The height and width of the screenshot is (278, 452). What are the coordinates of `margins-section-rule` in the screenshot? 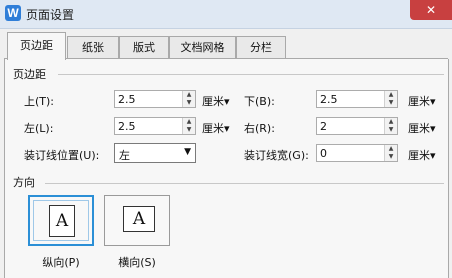 It's located at (251, 74).